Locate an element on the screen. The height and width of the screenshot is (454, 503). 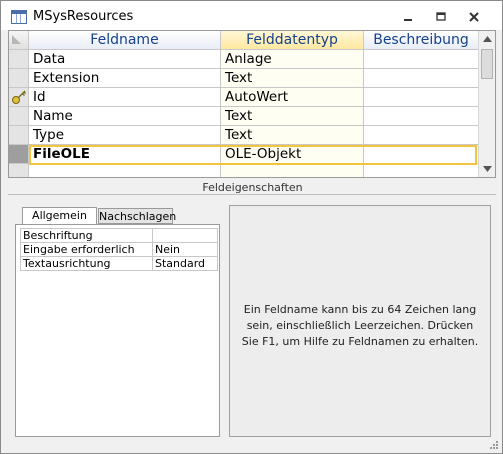
table-row: Data Anlage is located at coordinates (244, 59).